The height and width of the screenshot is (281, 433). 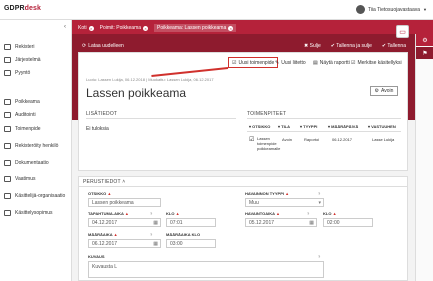 What do you see at coordinates (136, 93) in the screenshot?
I see `page-title: Lassen poikkeama` at bounding box center [136, 93].